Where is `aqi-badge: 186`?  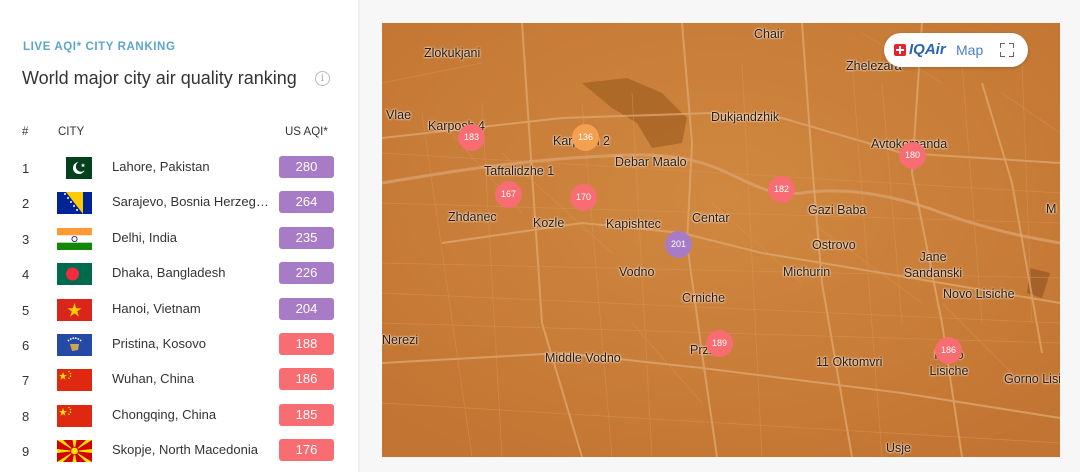 aqi-badge: 186 is located at coordinates (306, 379).